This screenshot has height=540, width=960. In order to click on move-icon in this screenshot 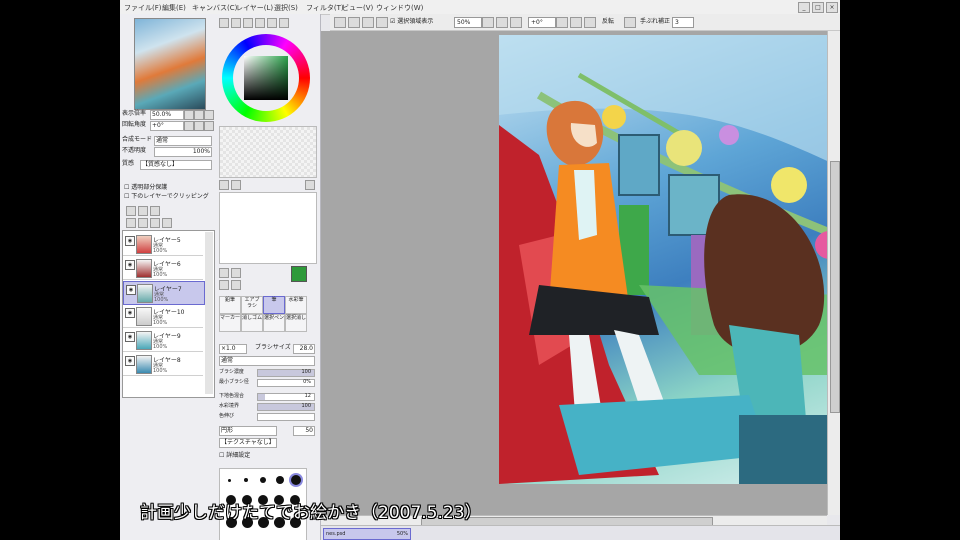, I will do `click(224, 285)`.